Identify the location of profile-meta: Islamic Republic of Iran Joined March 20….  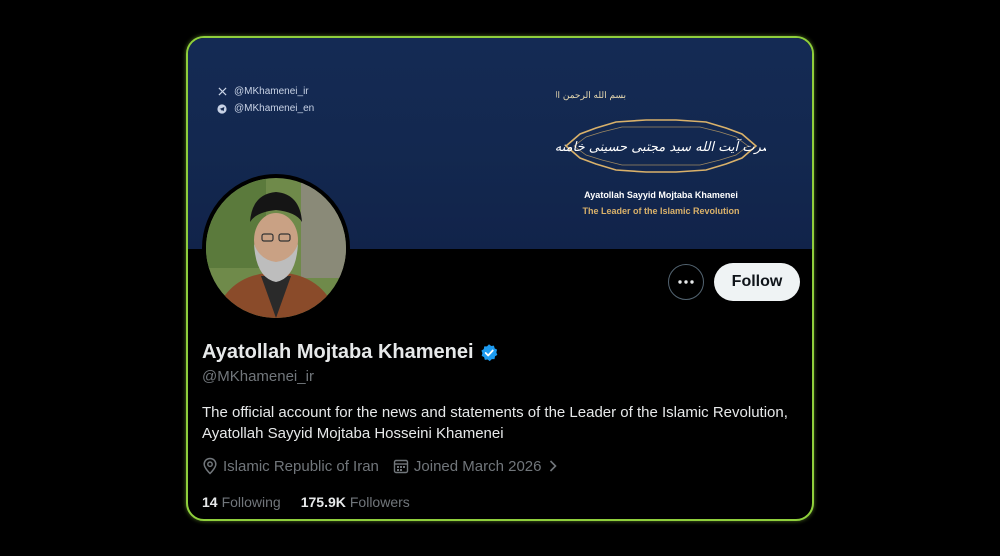
(389, 466).